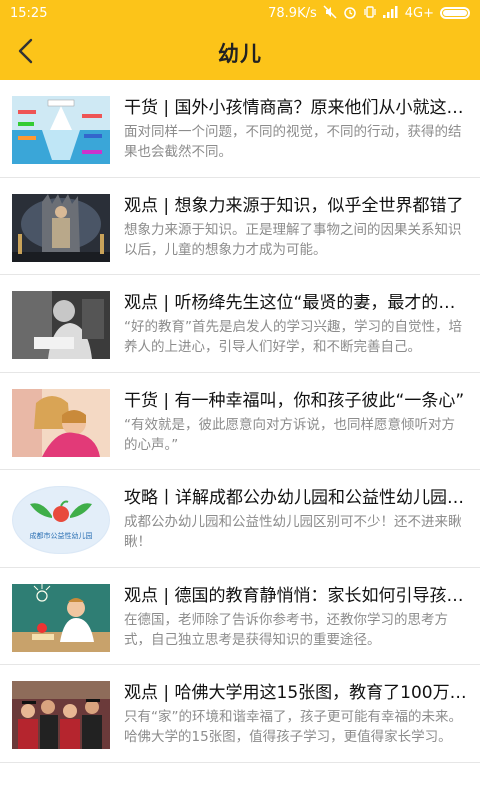 This screenshot has height=800, width=480. What do you see at coordinates (61, 520) in the screenshot?
I see `kindergarten-logo: 成都市公益性幼儿园` at bounding box center [61, 520].